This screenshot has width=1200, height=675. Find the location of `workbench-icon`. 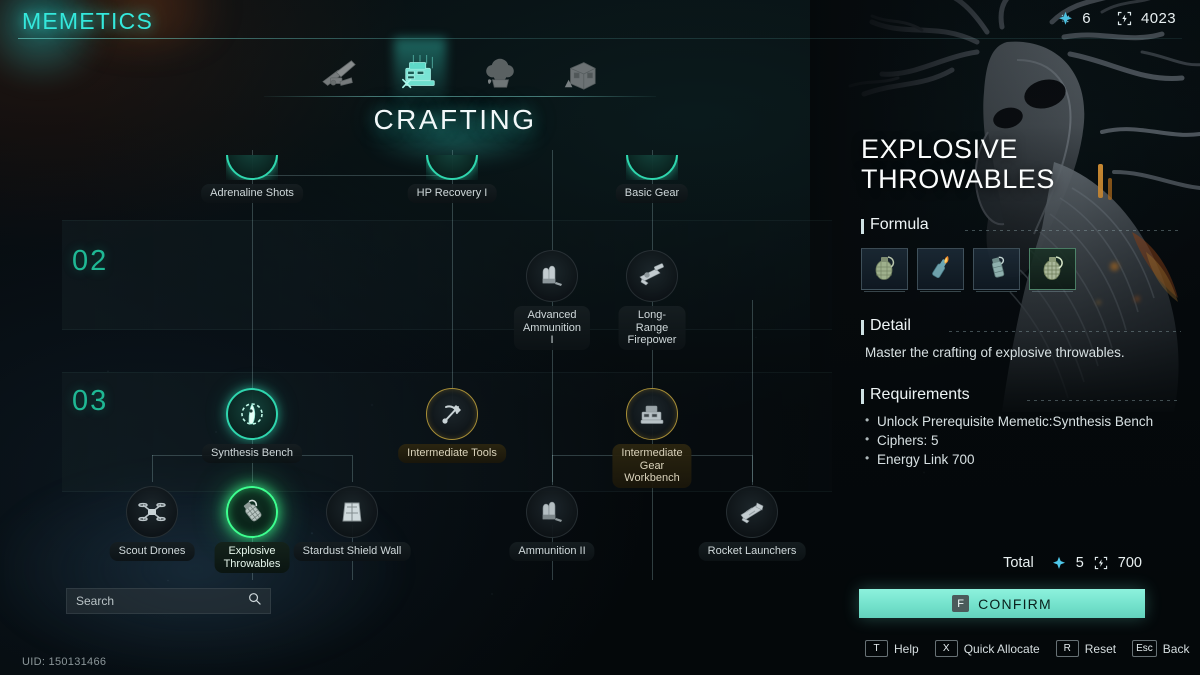

workbench-icon is located at coordinates (420, 76).